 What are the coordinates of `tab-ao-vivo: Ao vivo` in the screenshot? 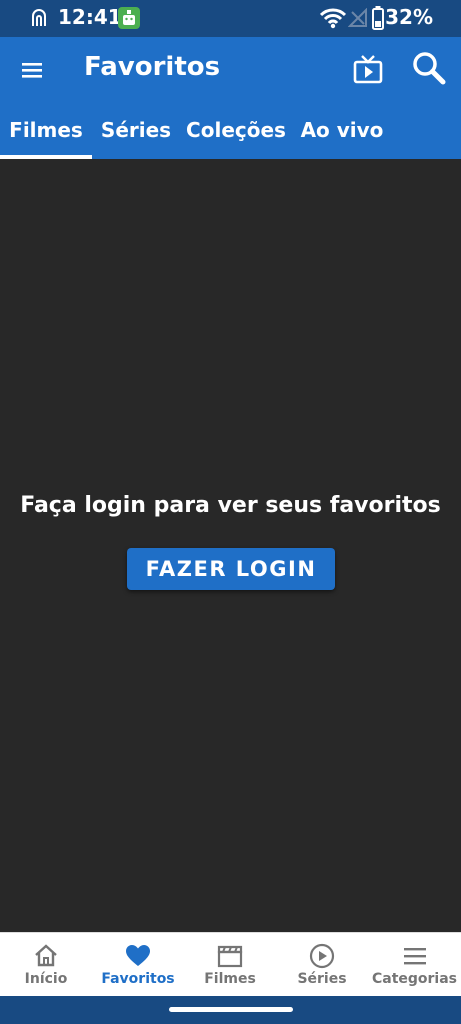 It's located at (342, 131).